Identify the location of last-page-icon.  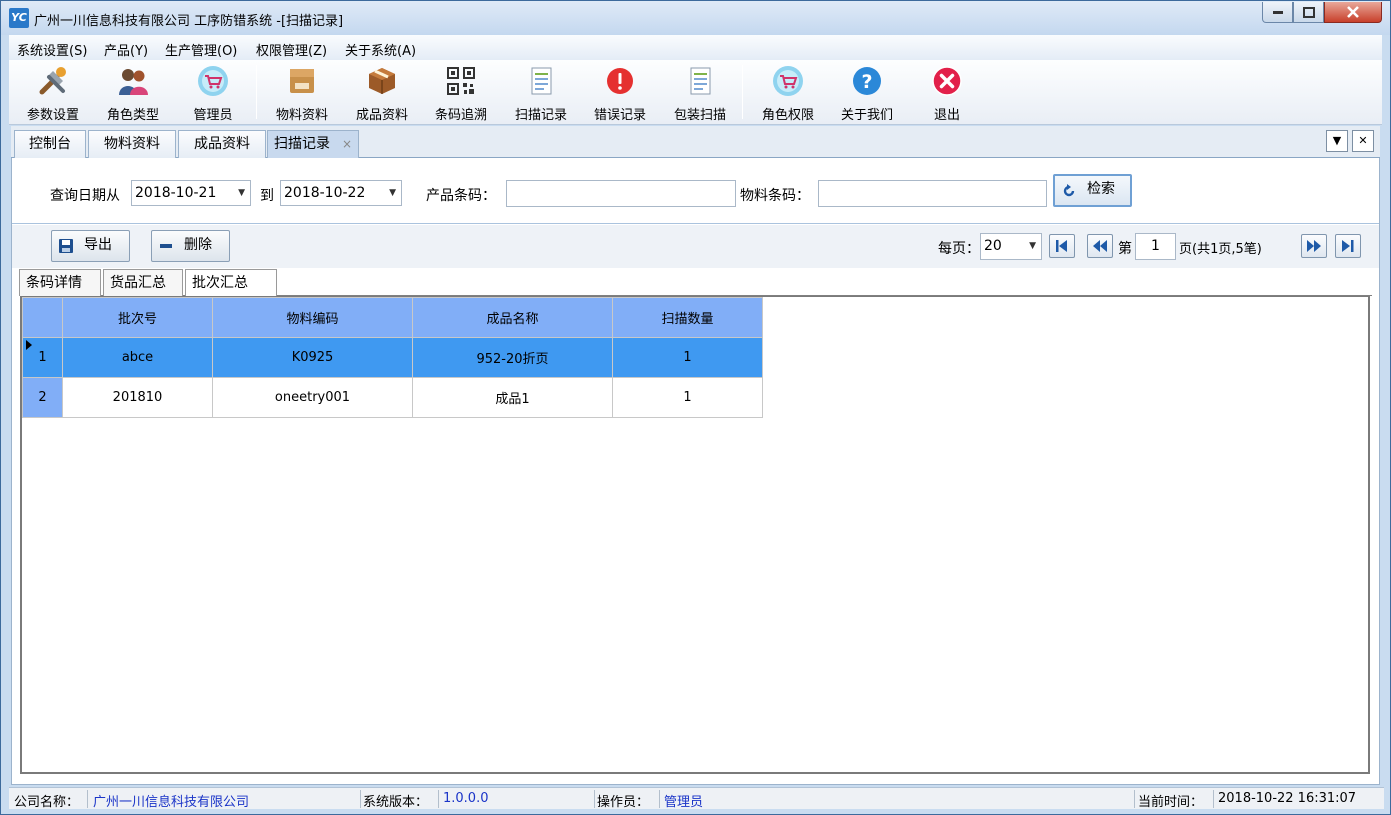
(1348, 246).